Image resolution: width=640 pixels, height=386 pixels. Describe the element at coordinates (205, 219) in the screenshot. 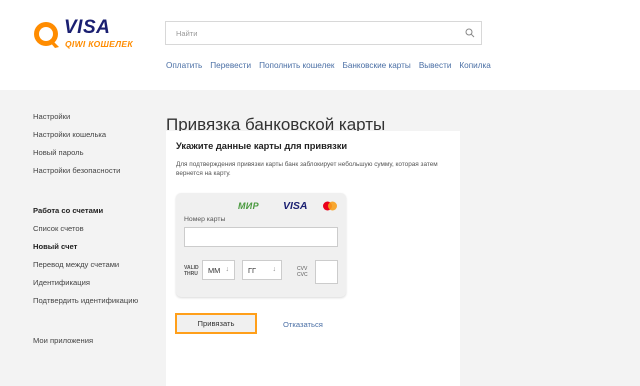

I see `card-number-label: Номер карты` at that location.